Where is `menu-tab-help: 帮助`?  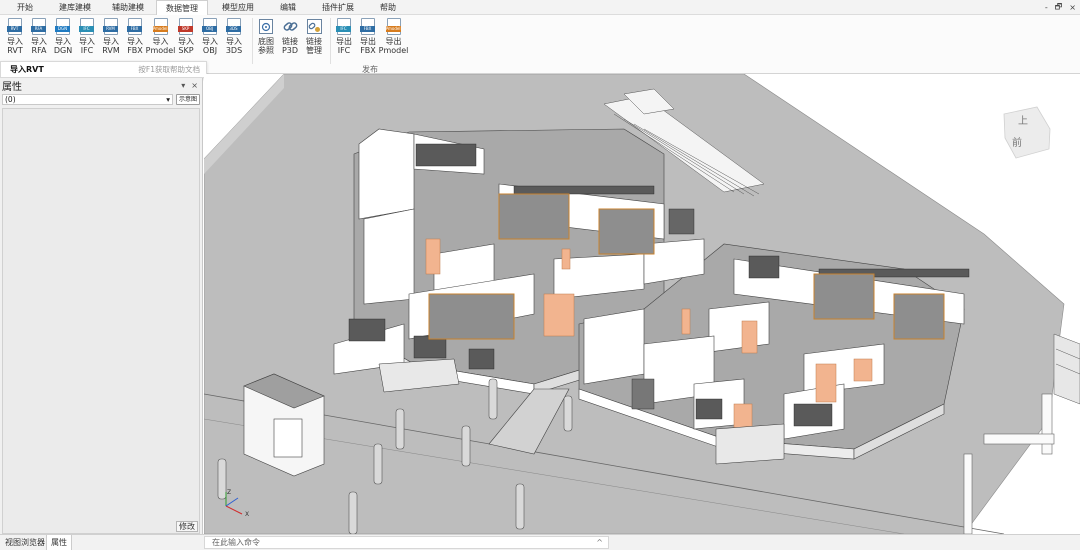 menu-tab-help: 帮助 is located at coordinates (388, 7).